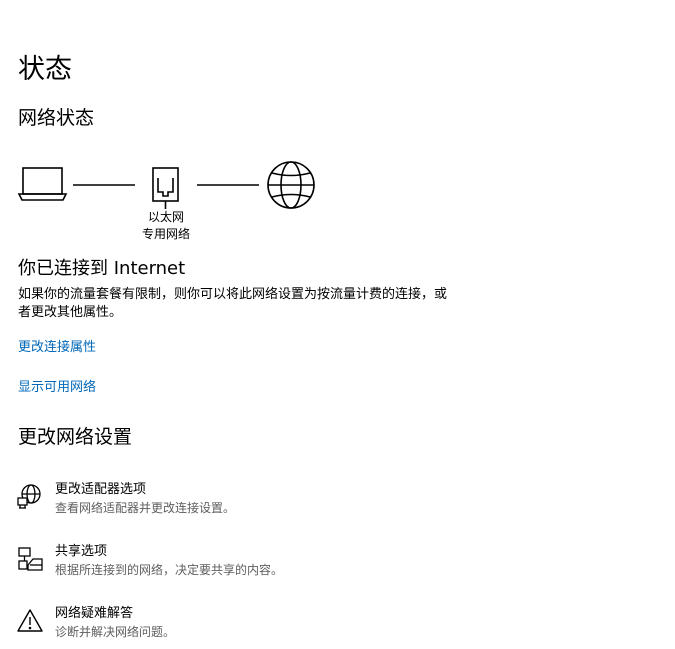  What do you see at coordinates (56, 118) in the screenshot?
I see `network-status-heading: 网络状态` at bounding box center [56, 118].